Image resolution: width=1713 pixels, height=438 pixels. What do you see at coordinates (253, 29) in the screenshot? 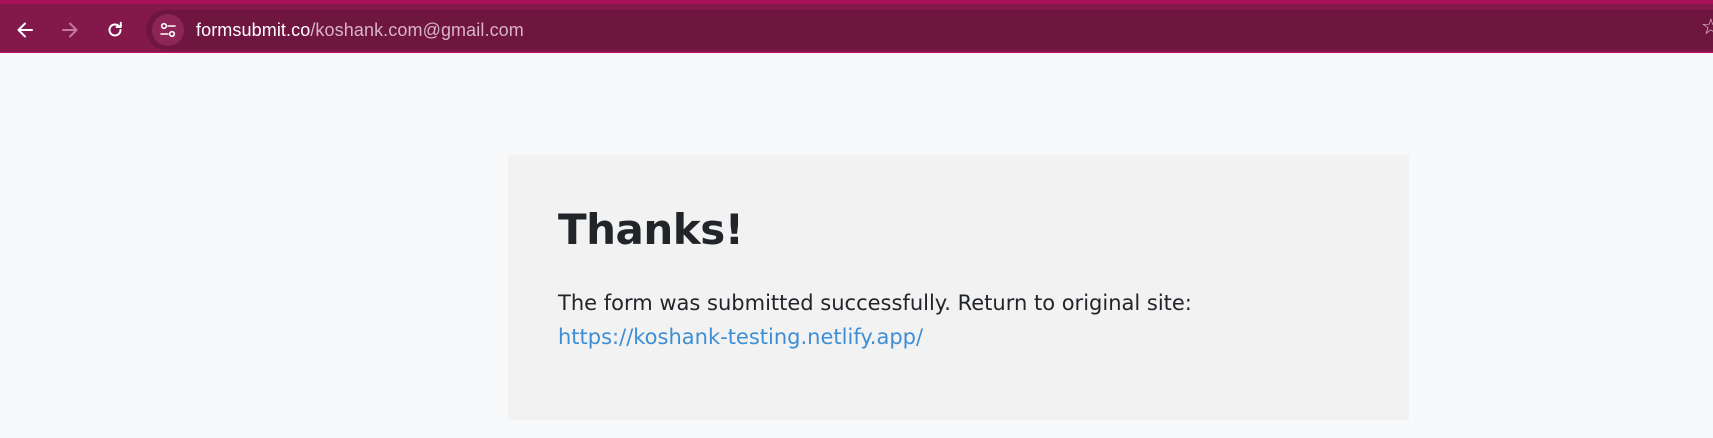
I see `url-host: formsubmit.co` at bounding box center [253, 29].